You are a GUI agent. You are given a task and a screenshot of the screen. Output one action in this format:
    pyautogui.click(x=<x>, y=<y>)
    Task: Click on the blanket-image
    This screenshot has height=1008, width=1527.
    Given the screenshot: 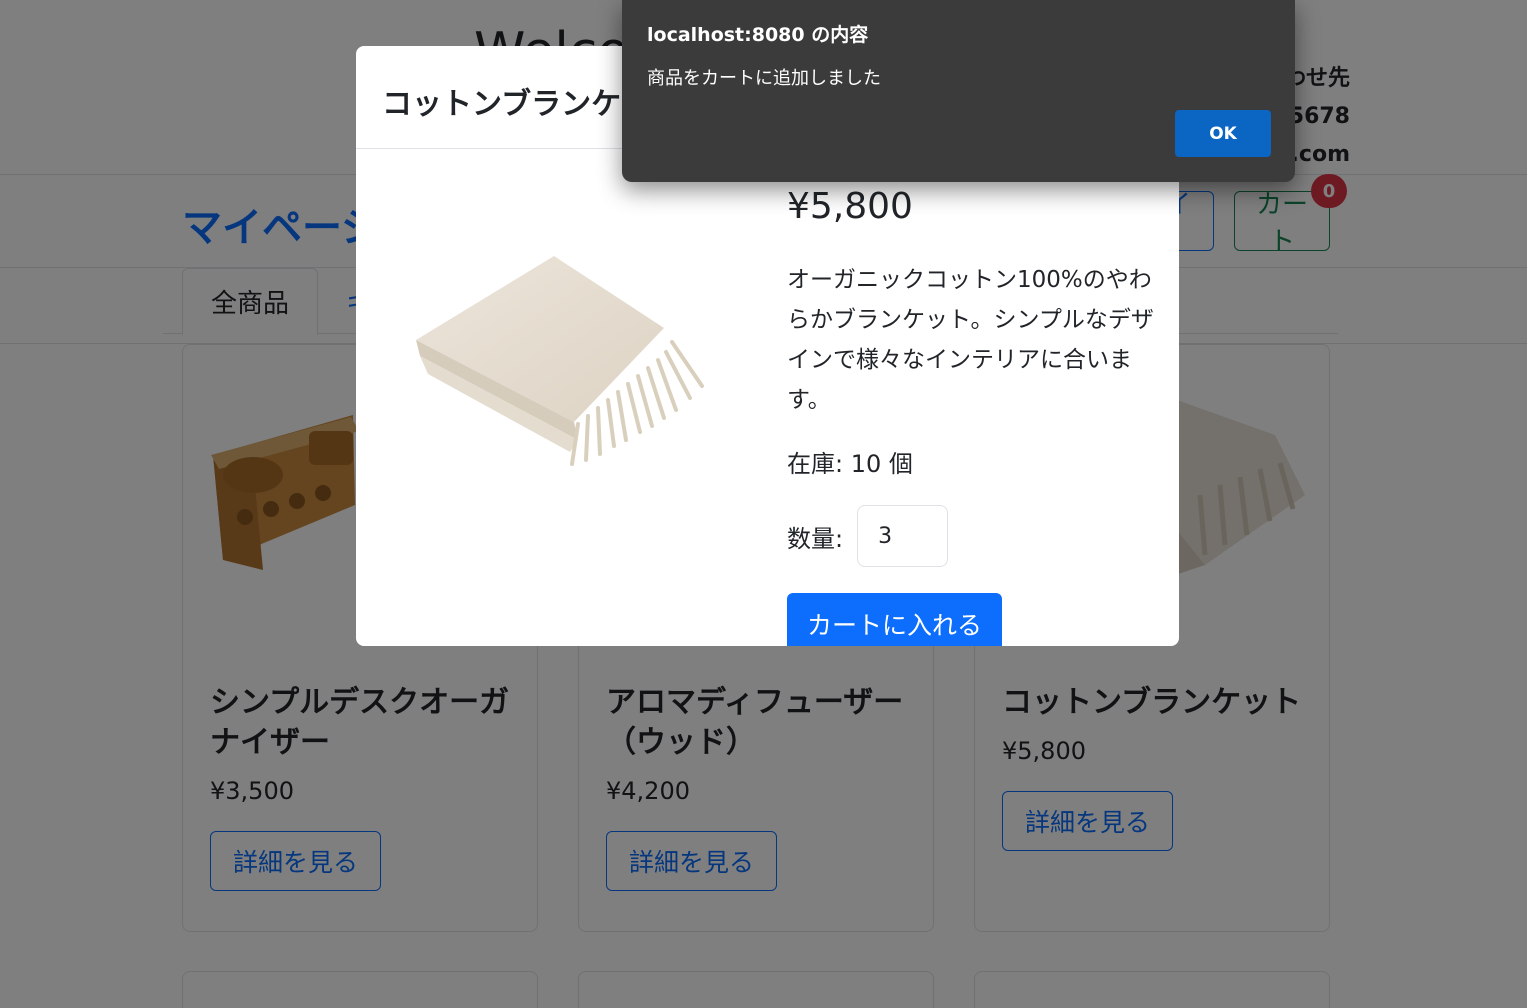 What is the action you would take?
    pyautogui.click(x=560, y=361)
    